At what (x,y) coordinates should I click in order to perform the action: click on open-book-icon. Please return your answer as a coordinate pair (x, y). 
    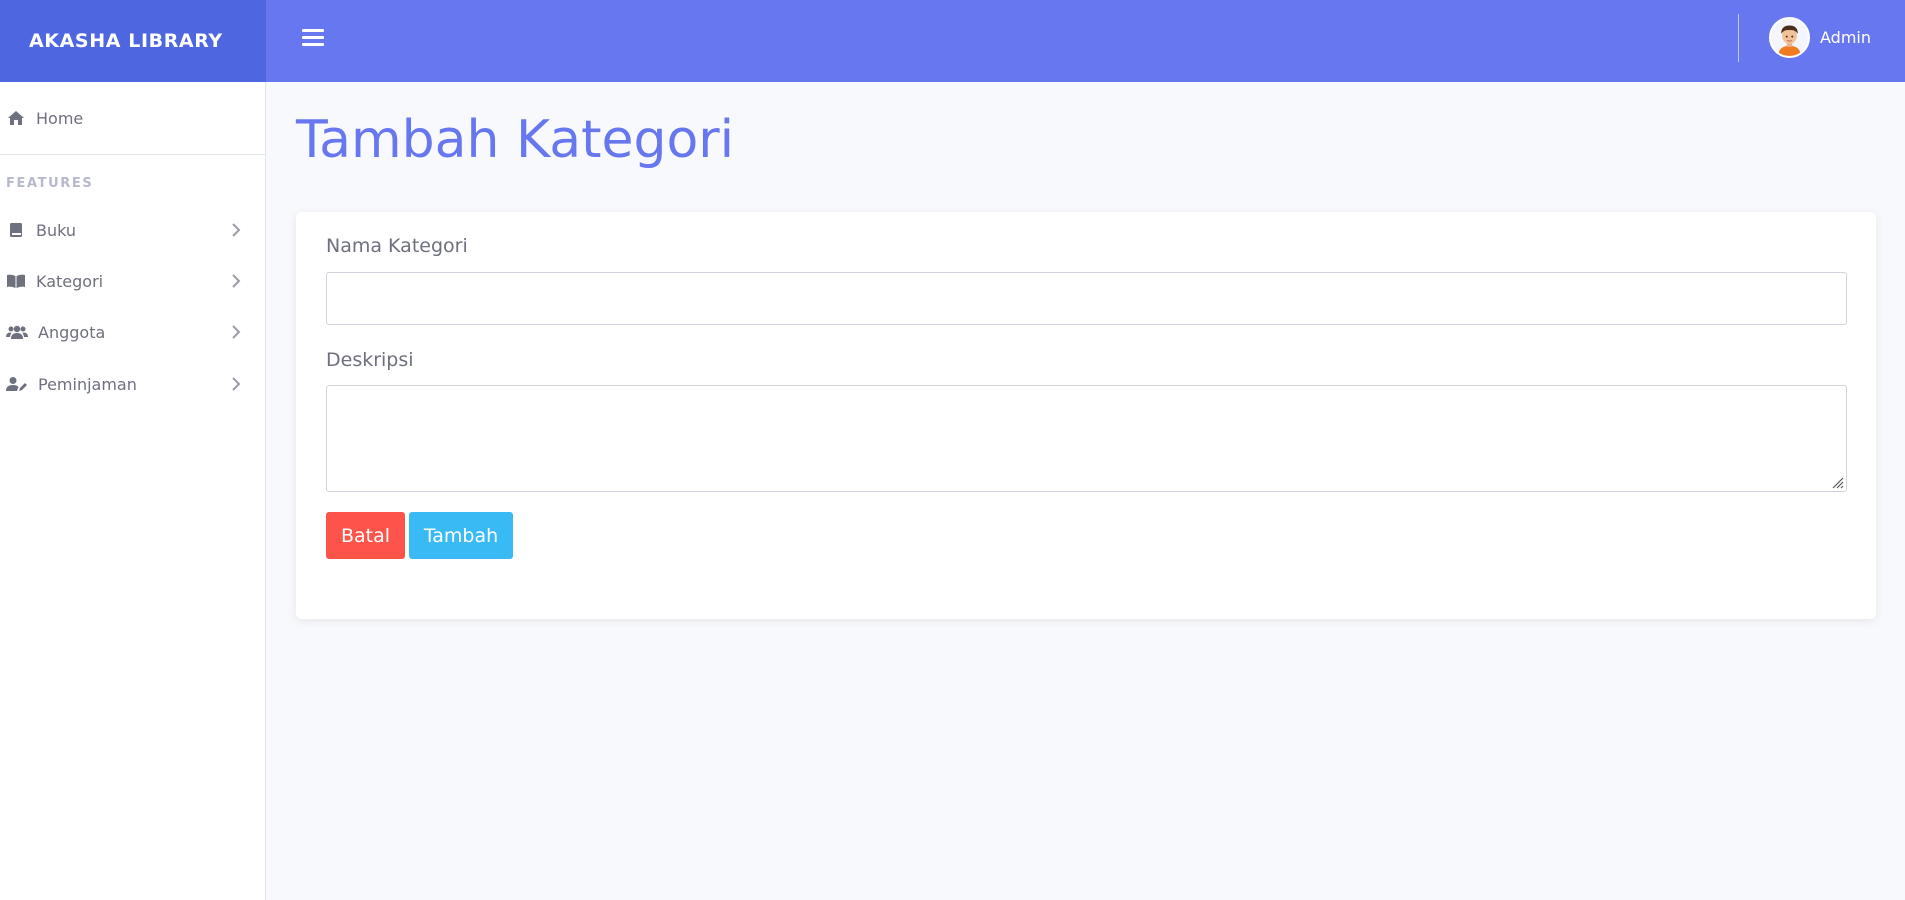
    Looking at the image, I should click on (16, 281).